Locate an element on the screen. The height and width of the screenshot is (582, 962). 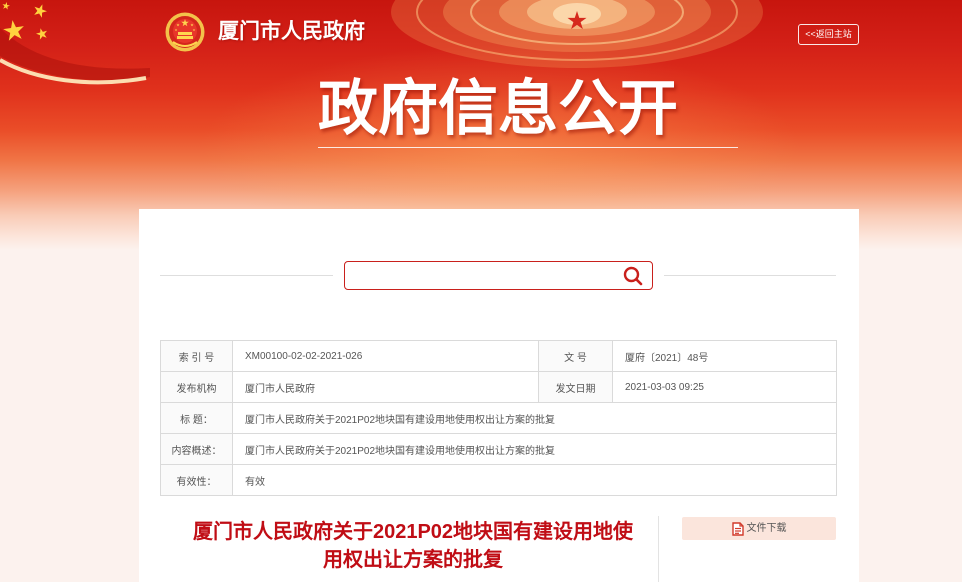
index-no-label: 索 引 号 is located at coordinates (196, 356).